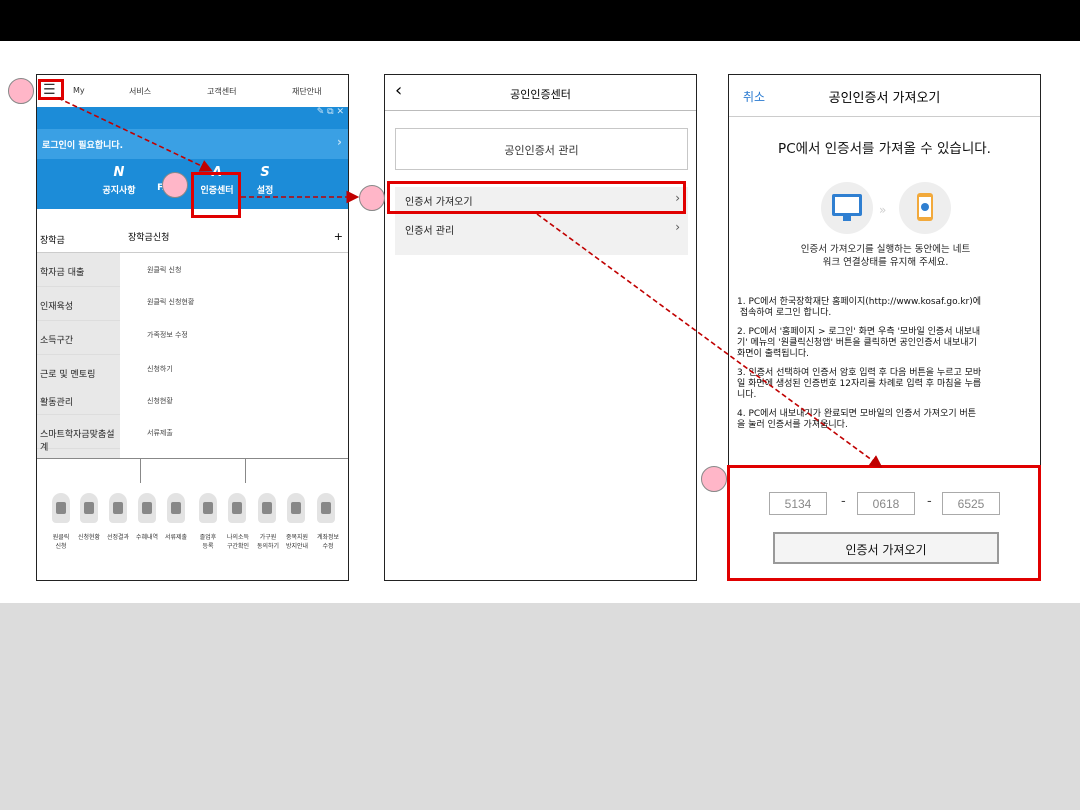 Image resolution: width=1080 pixels, height=810 pixels. Describe the element at coordinates (192, 144) in the screenshot. I see `login-banner: 로그인이 필요합니다. ›` at that location.